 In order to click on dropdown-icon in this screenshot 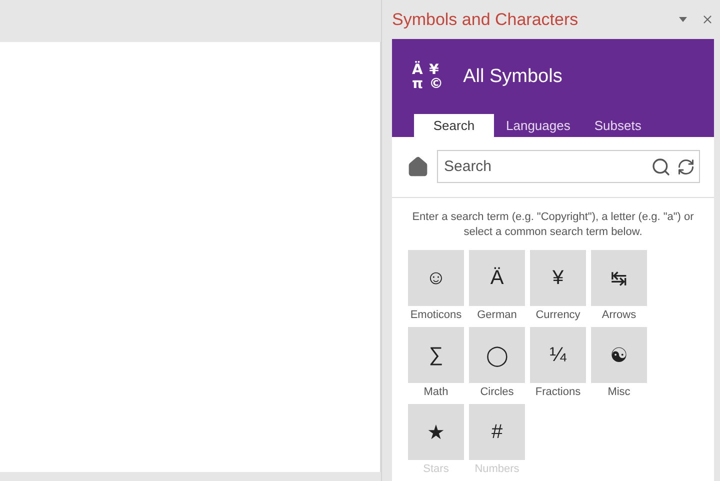, I will do `click(683, 19)`.